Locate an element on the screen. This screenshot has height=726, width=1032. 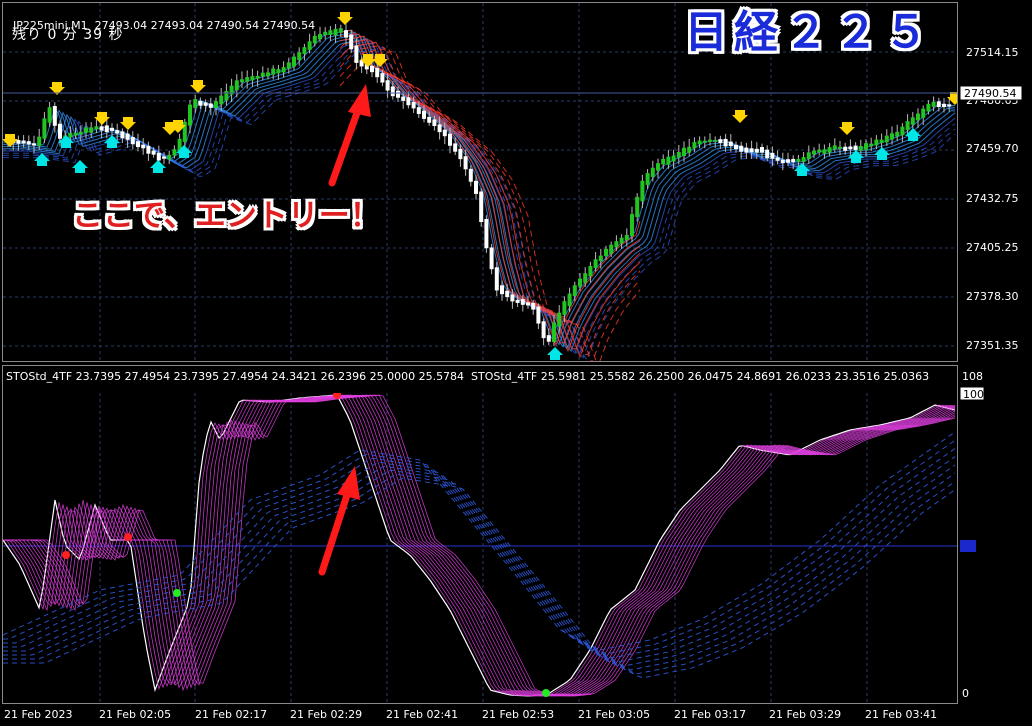
time-tick: 21 Feb 03:29 is located at coordinates (805, 714).